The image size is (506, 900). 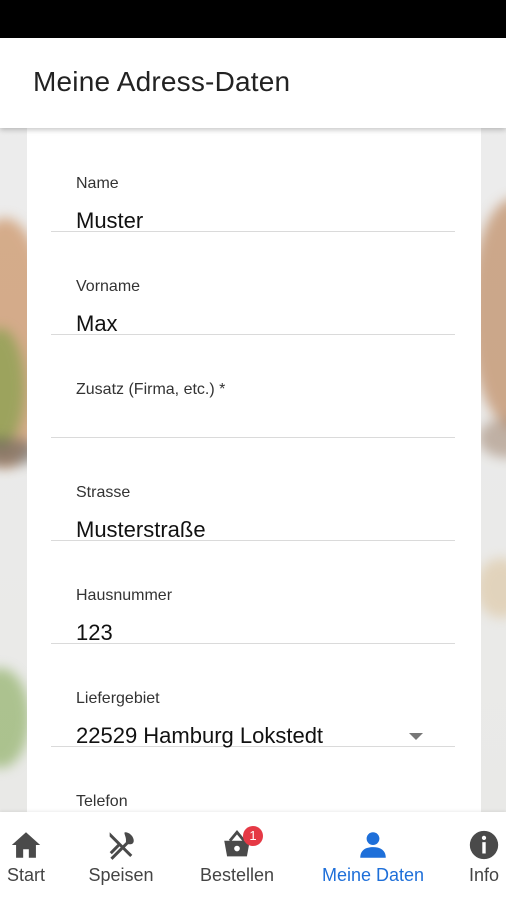 I want to click on nav-item-meine-daten: Meine Daten, so click(x=373, y=856).